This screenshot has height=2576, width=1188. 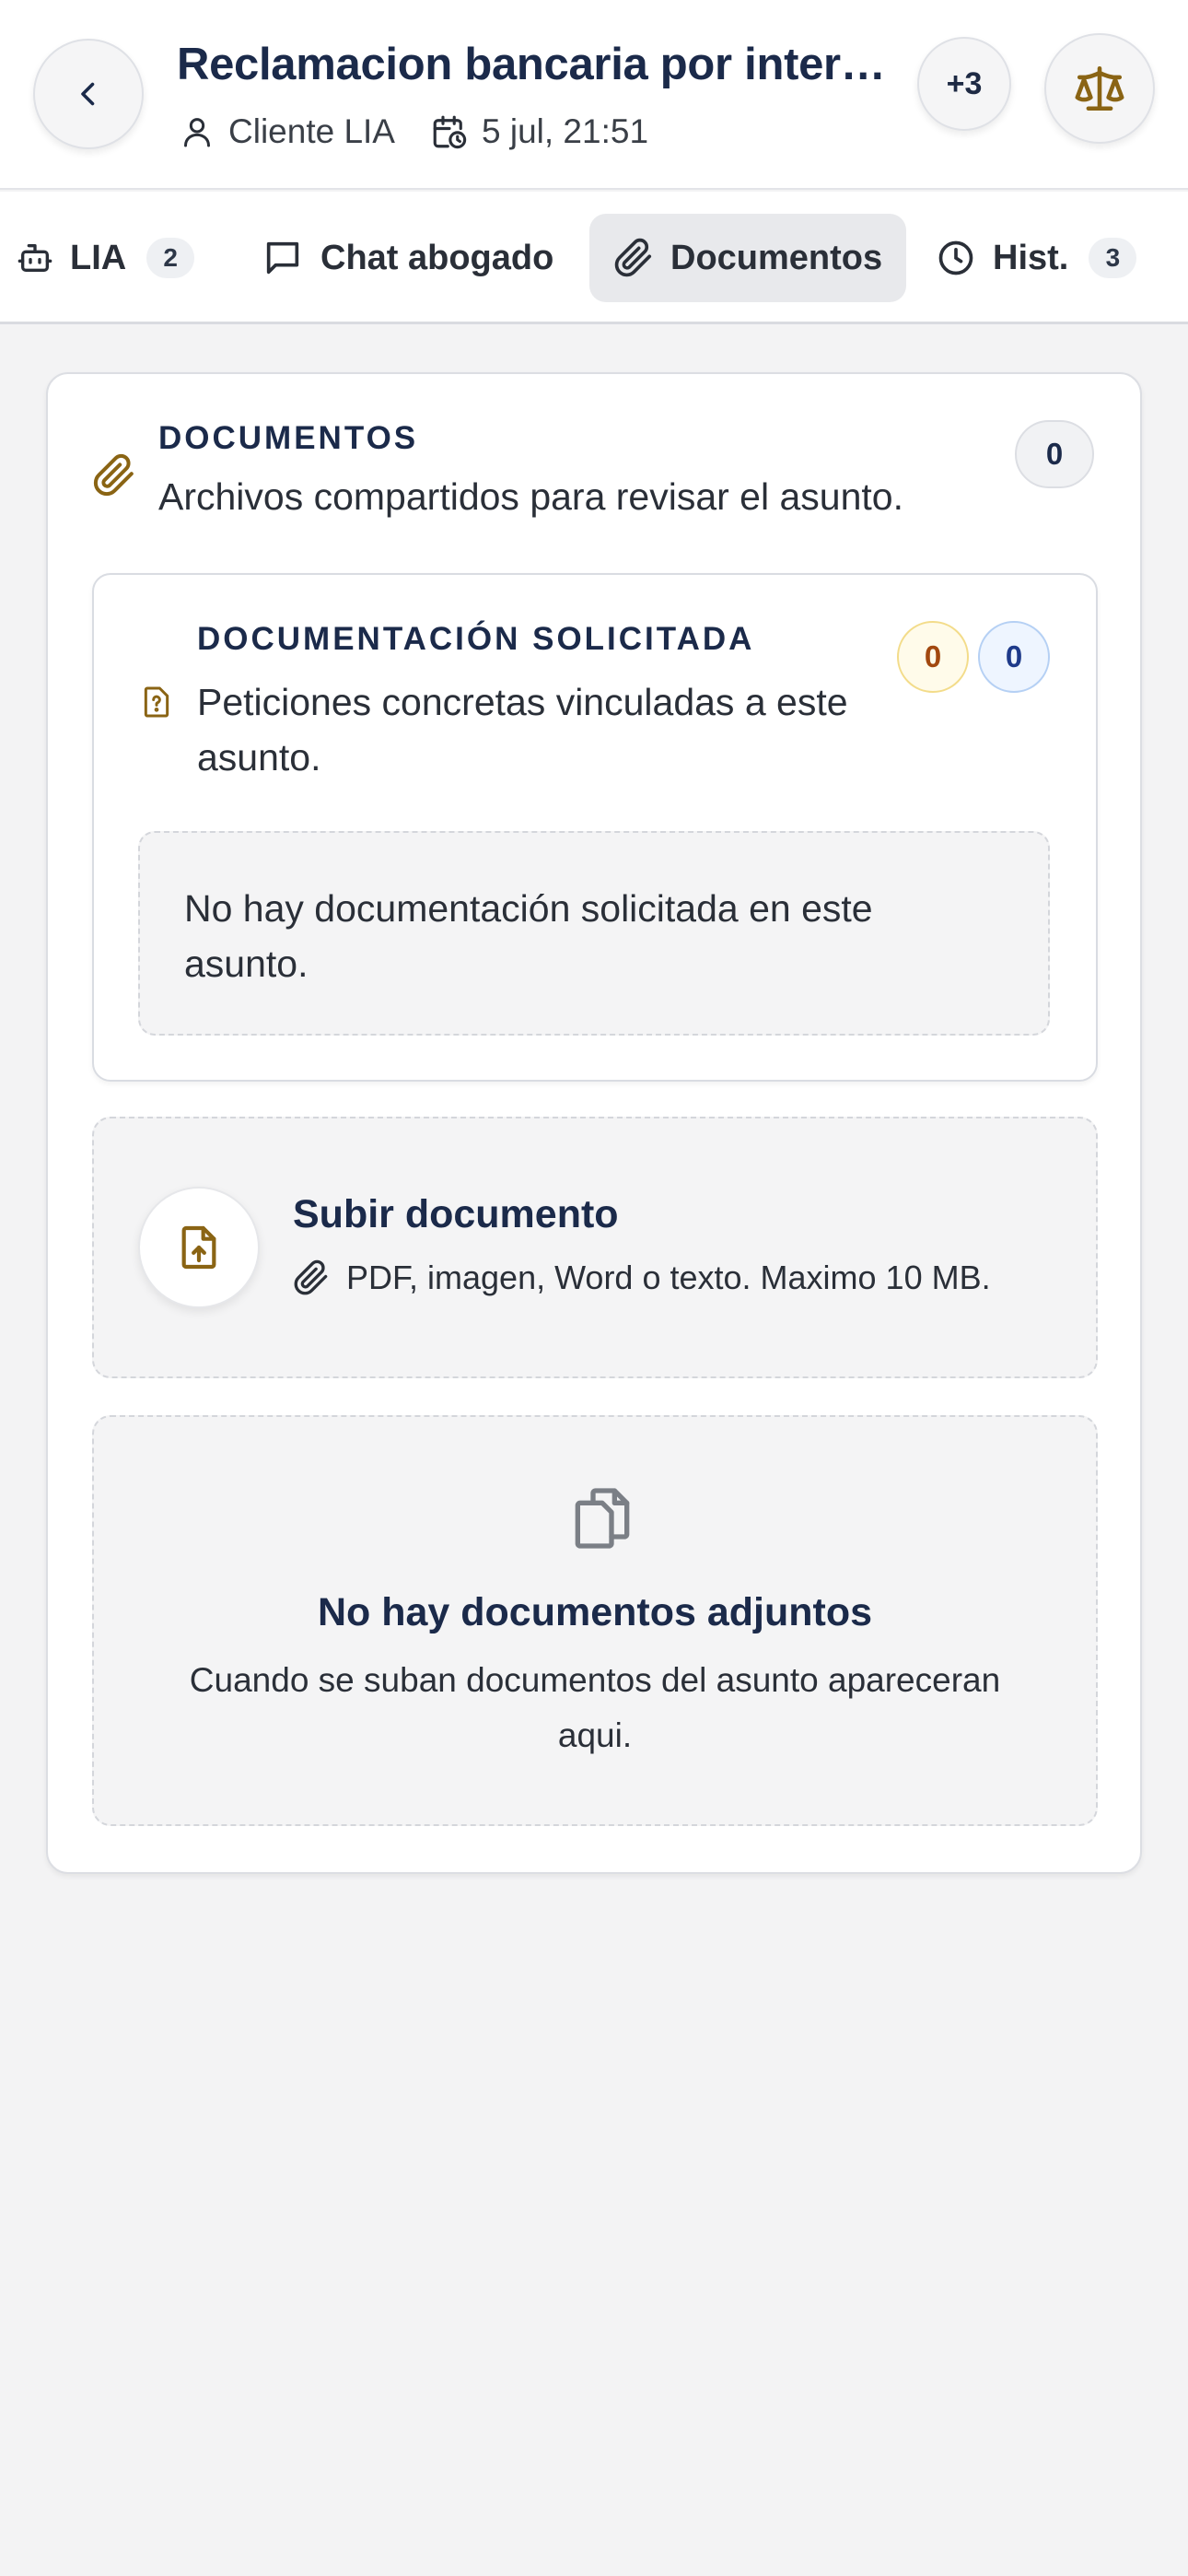 What do you see at coordinates (456, 131) in the screenshot?
I see `calendar-clock-icon` at bounding box center [456, 131].